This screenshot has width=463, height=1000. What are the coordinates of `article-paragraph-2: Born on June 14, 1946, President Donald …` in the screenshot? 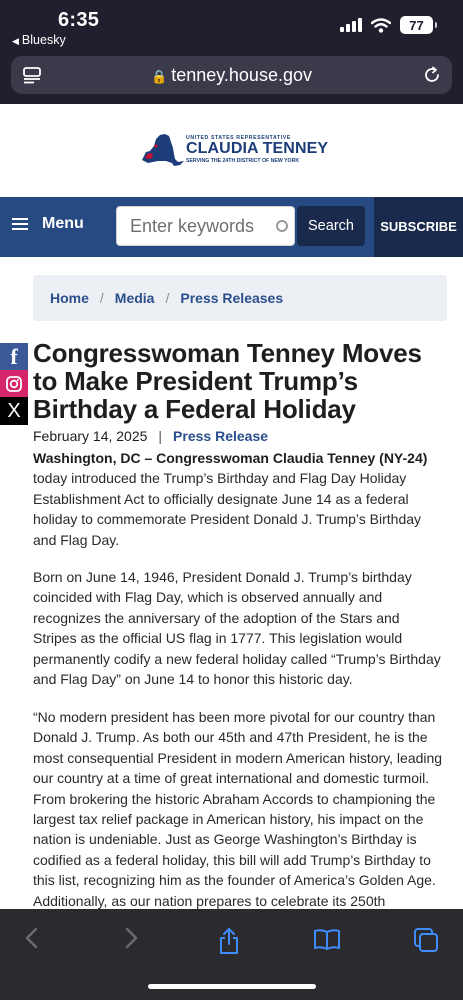 It's located at (237, 628).